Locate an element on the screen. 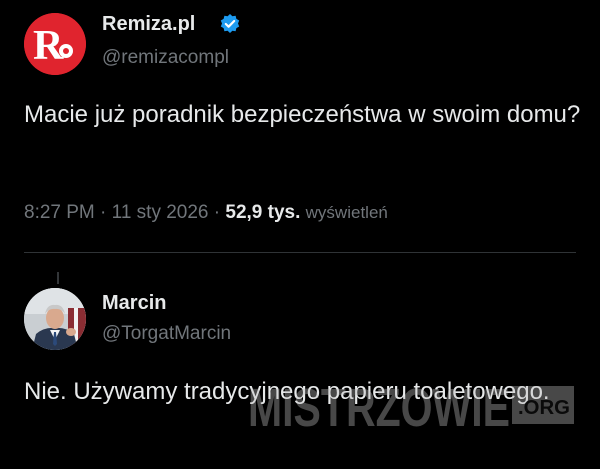 This screenshot has width=600, height=469. marcin-avatar is located at coordinates (55, 319).